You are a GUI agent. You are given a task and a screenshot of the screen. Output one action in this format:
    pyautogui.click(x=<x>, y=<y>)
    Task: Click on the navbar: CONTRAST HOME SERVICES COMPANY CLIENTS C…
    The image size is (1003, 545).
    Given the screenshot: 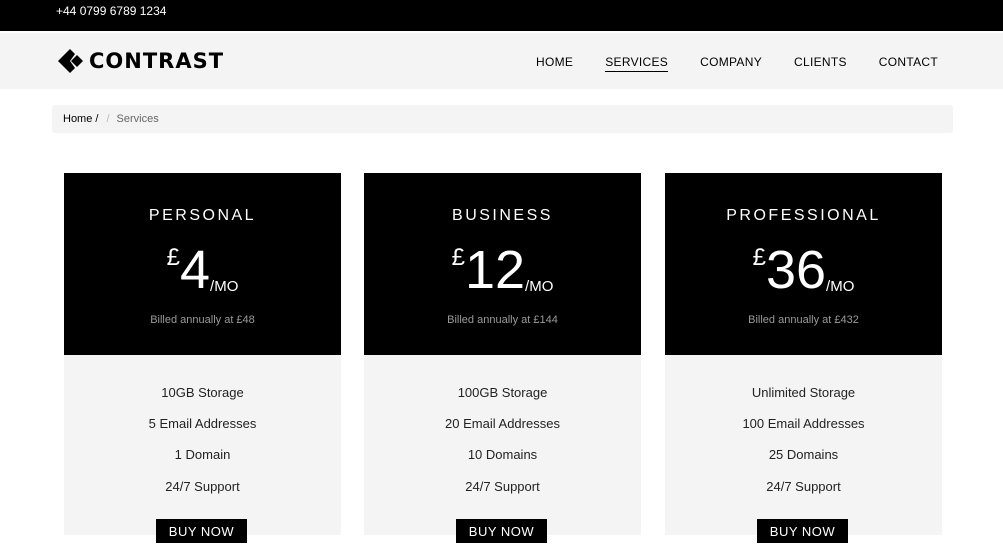 What is the action you would take?
    pyautogui.click(x=501, y=60)
    